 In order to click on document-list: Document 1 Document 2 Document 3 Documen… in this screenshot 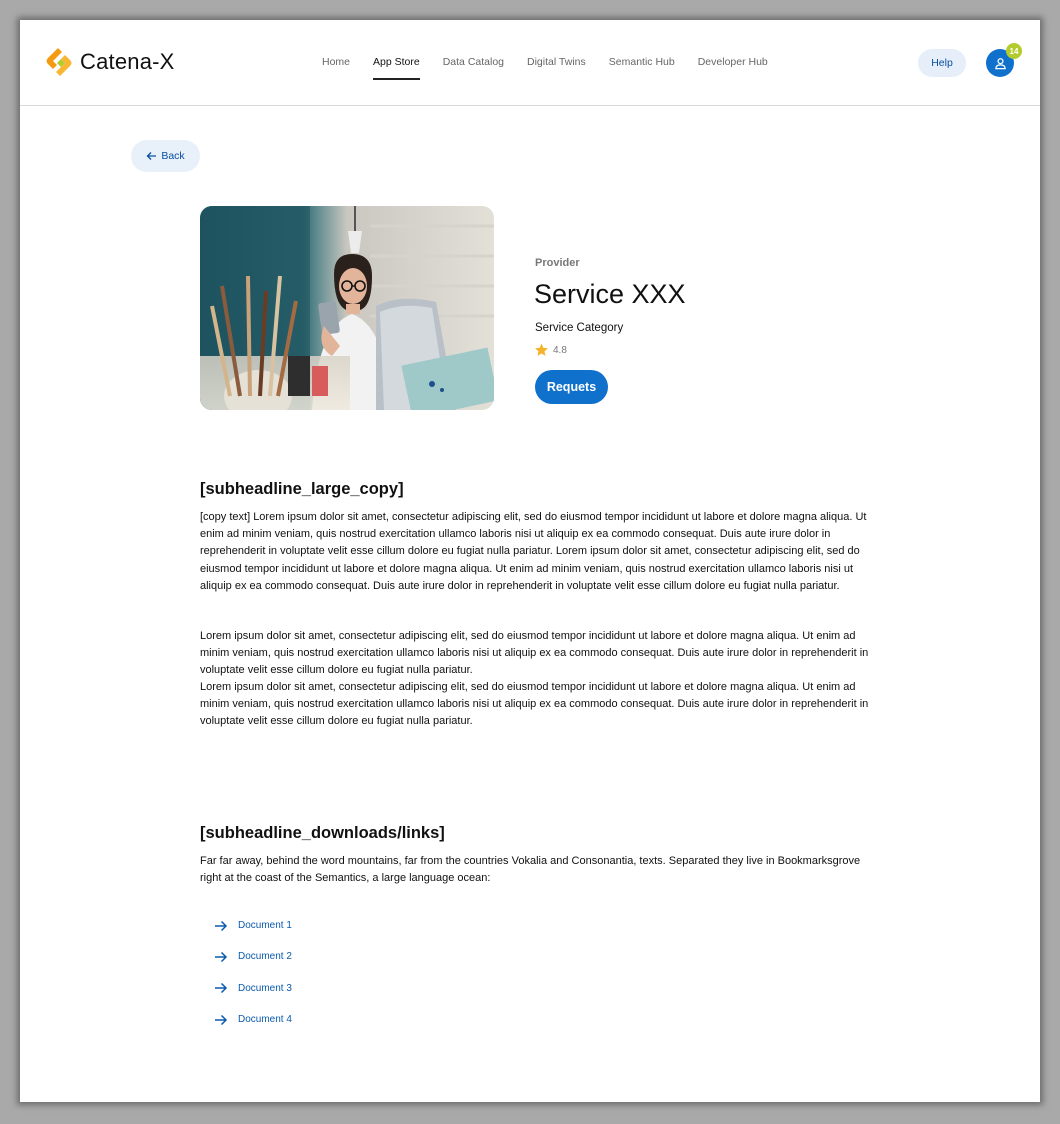, I will do `click(253, 972)`.